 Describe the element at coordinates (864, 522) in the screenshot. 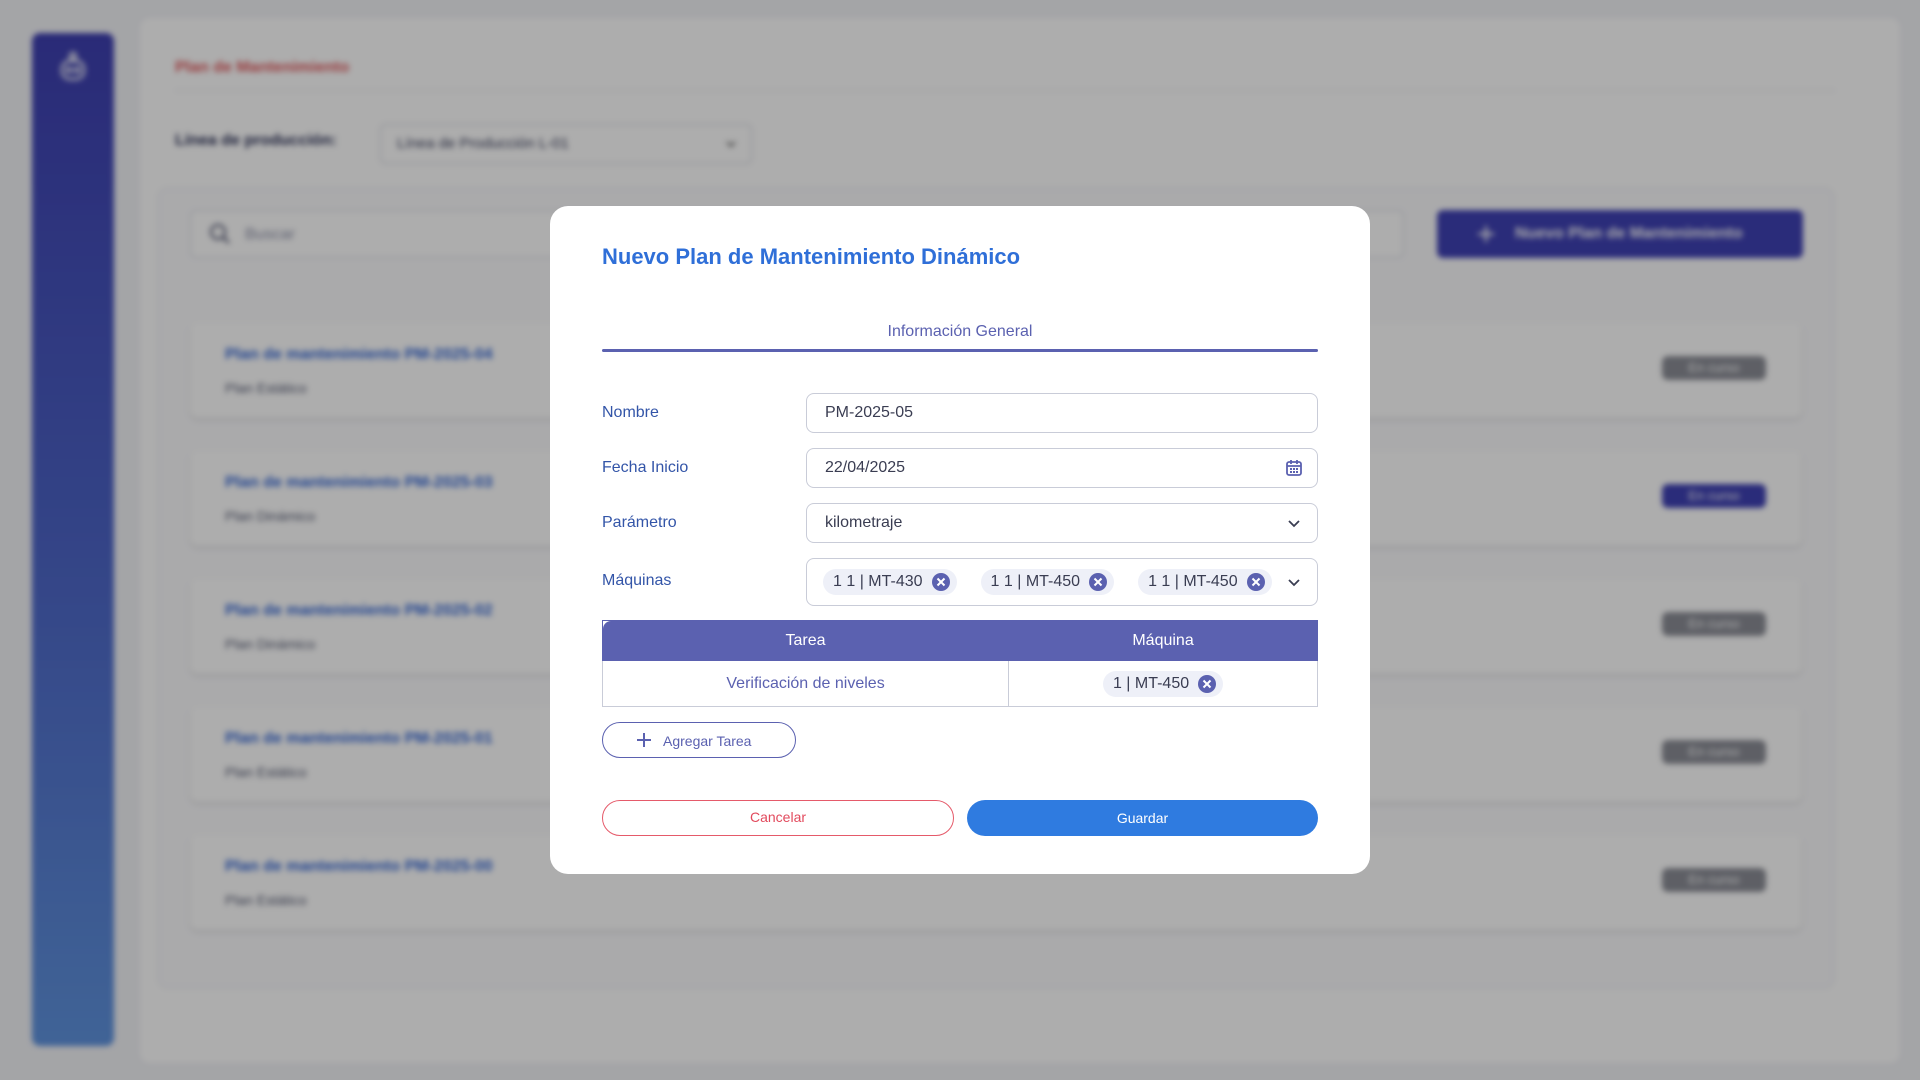

I see `parametro-value: kilometraje` at that location.